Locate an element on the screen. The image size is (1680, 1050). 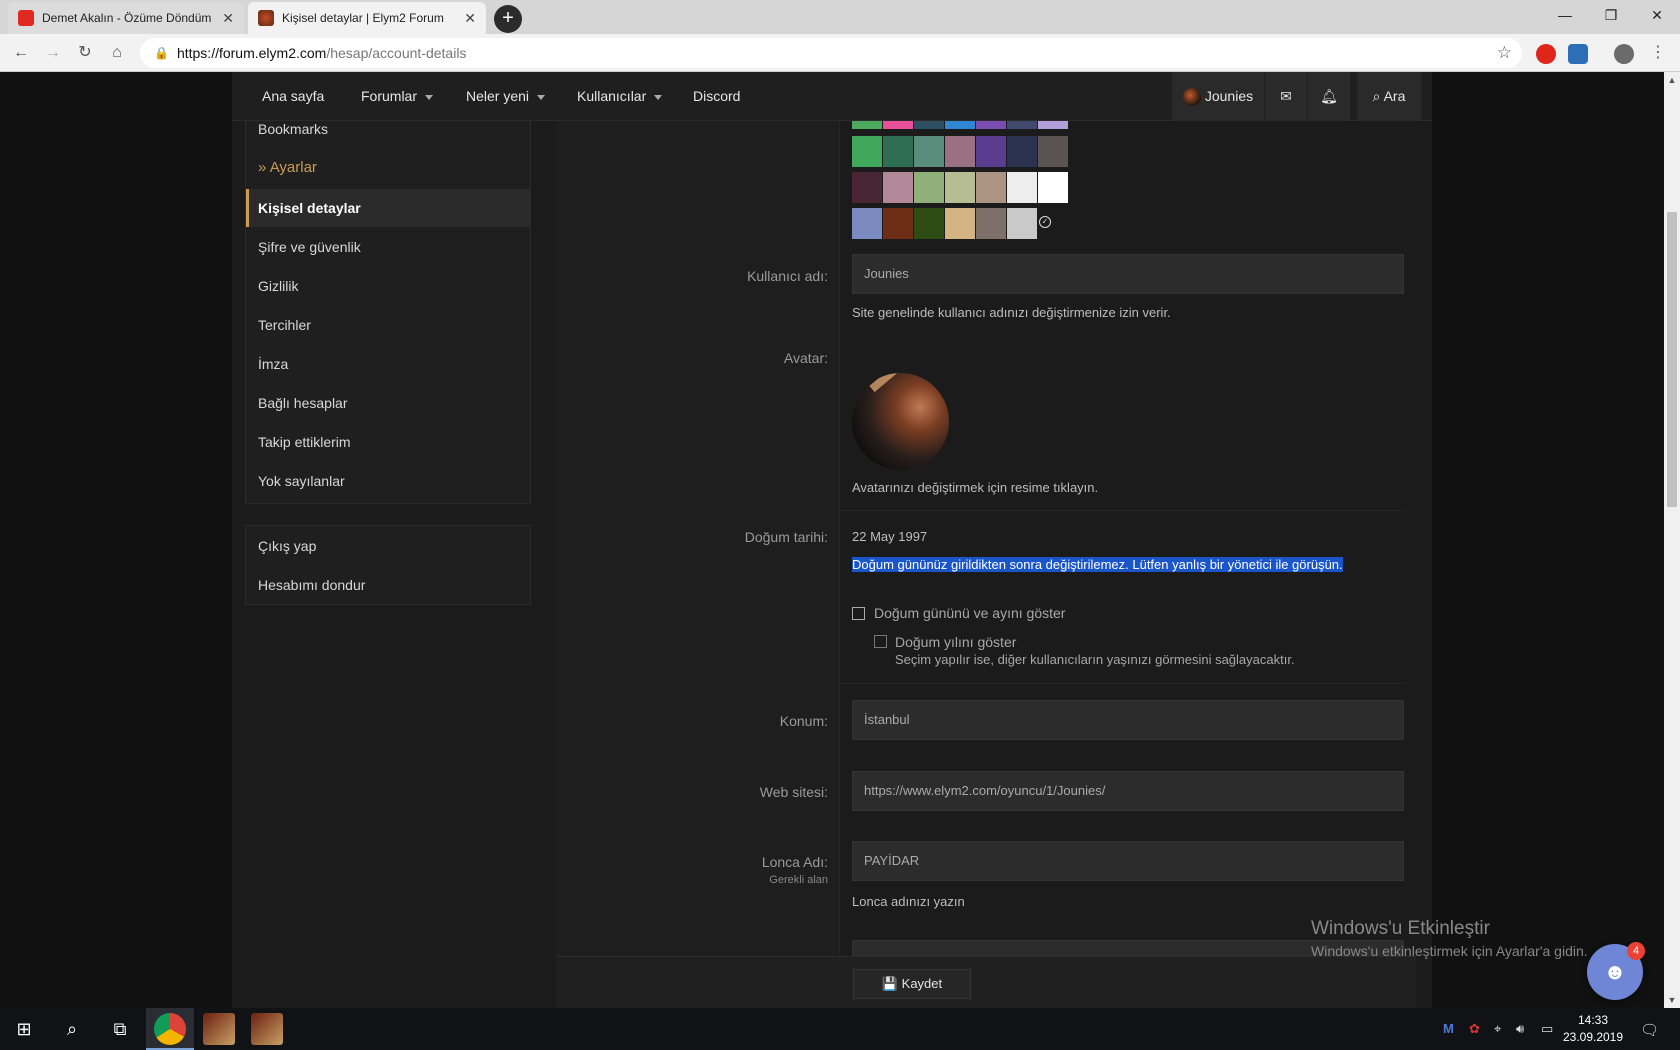
scrollbar-thumb is located at coordinates (1672, 359).